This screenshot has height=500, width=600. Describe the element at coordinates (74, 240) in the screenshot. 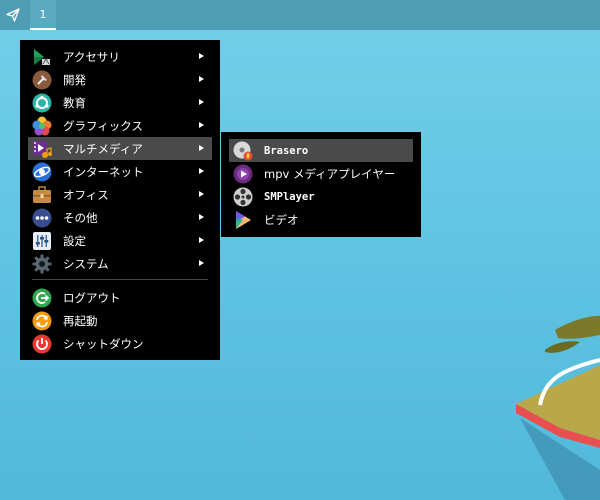

I see `menu-item-label: 設定` at that location.